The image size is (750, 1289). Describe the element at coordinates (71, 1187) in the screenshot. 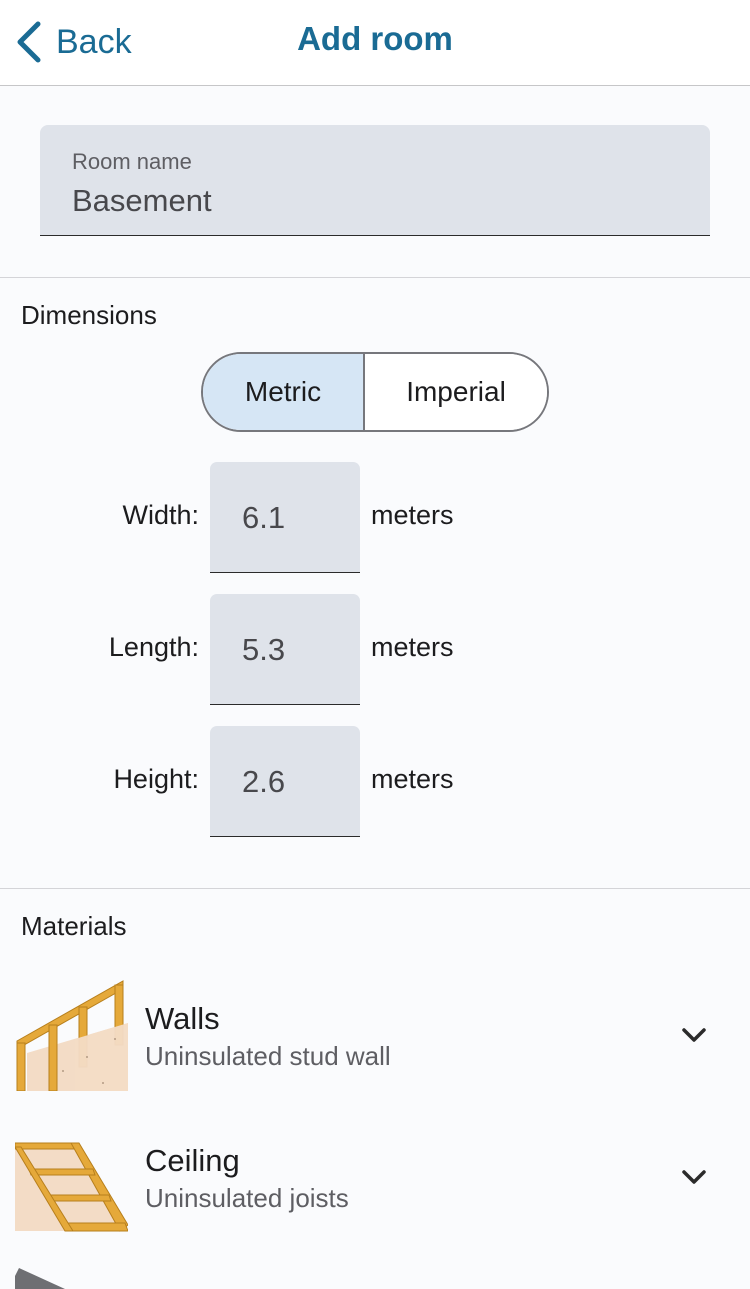

I see `ceiling-joists-icon` at that location.